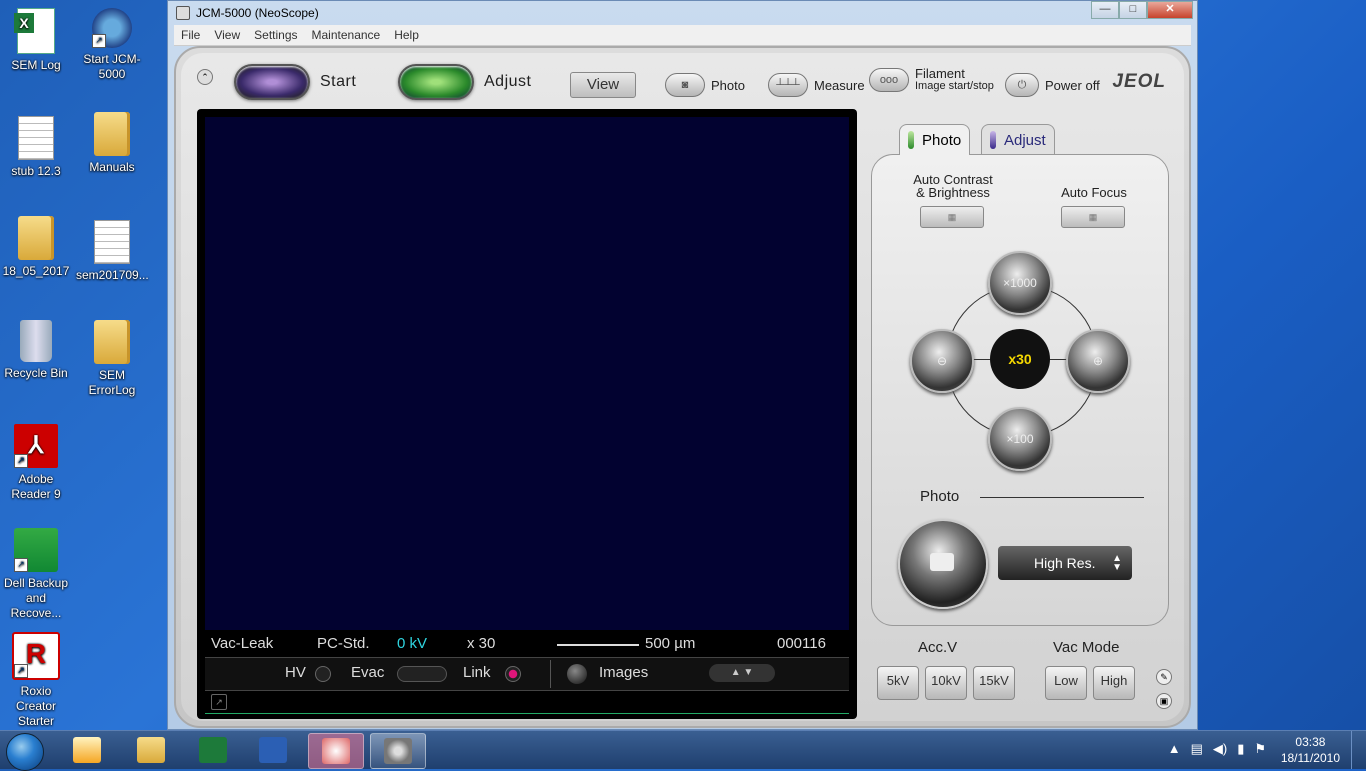  Describe the element at coordinates (1086, 647) in the screenshot. I see `vac-mode-label: Vac Mode` at that location.